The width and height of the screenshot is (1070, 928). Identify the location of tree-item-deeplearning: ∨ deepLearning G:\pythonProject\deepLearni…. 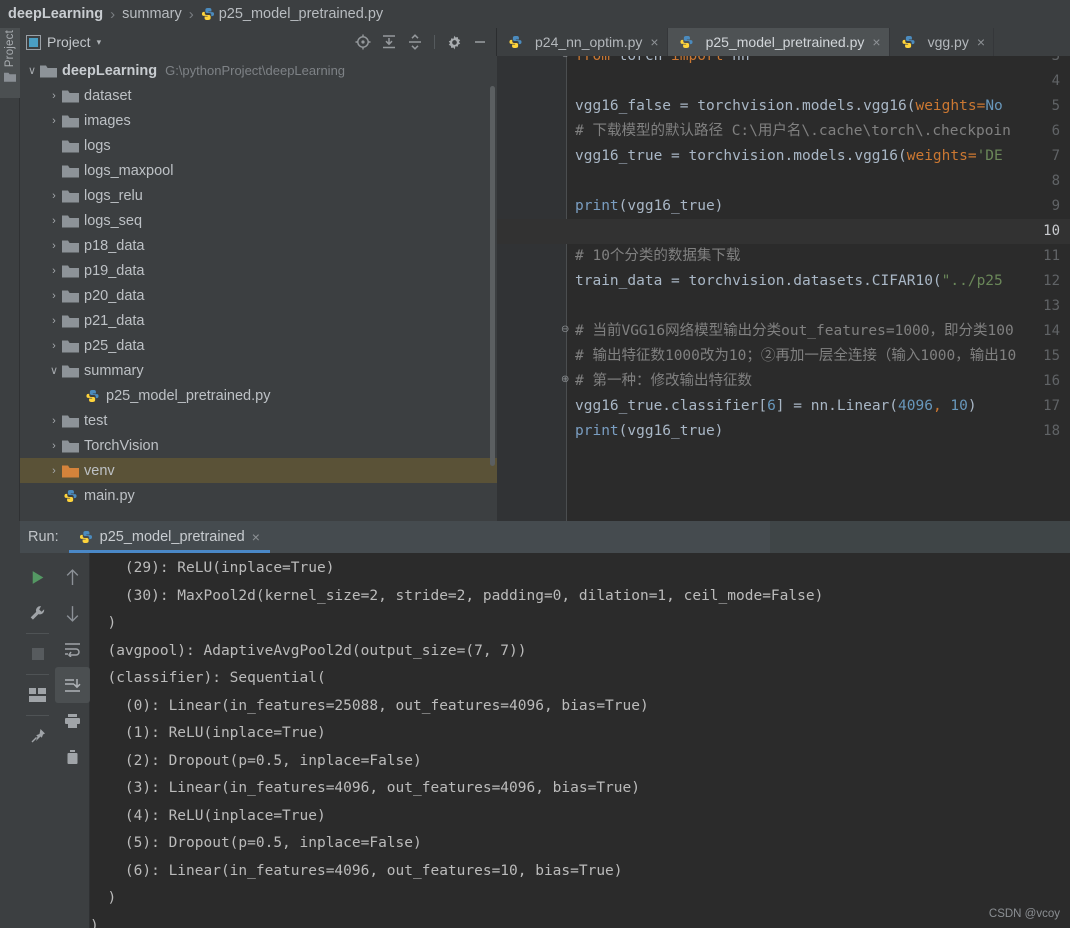
(258, 70).